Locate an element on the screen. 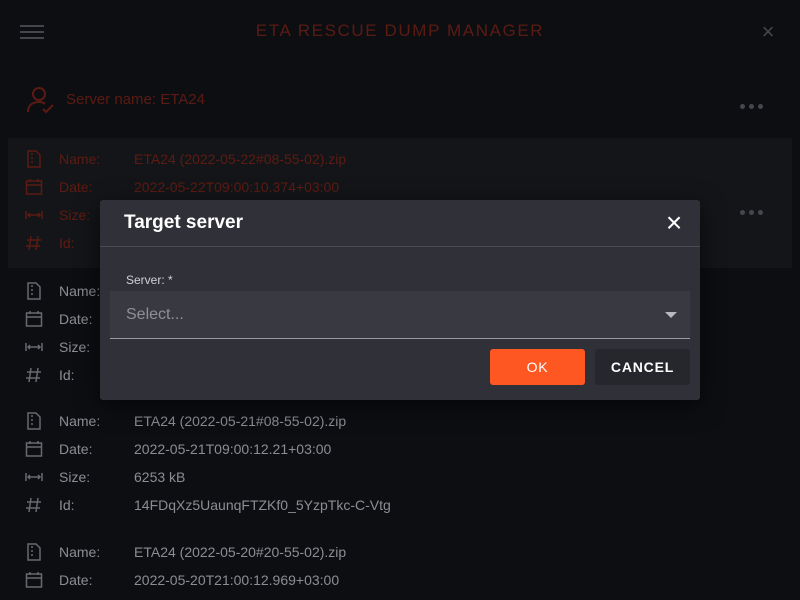 This screenshot has height=600, width=800. dialog-close-icon: × is located at coordinates (674, 223).